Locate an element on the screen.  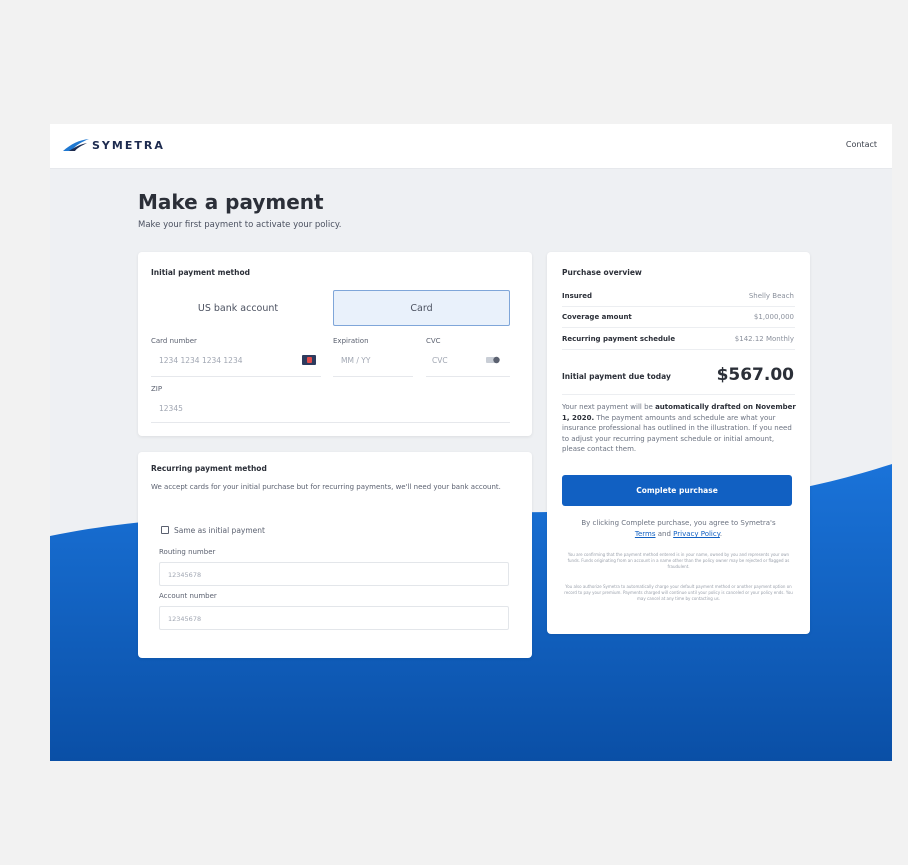
coverage-amount-label: Coverage amount is located at coordinates (597, 317).